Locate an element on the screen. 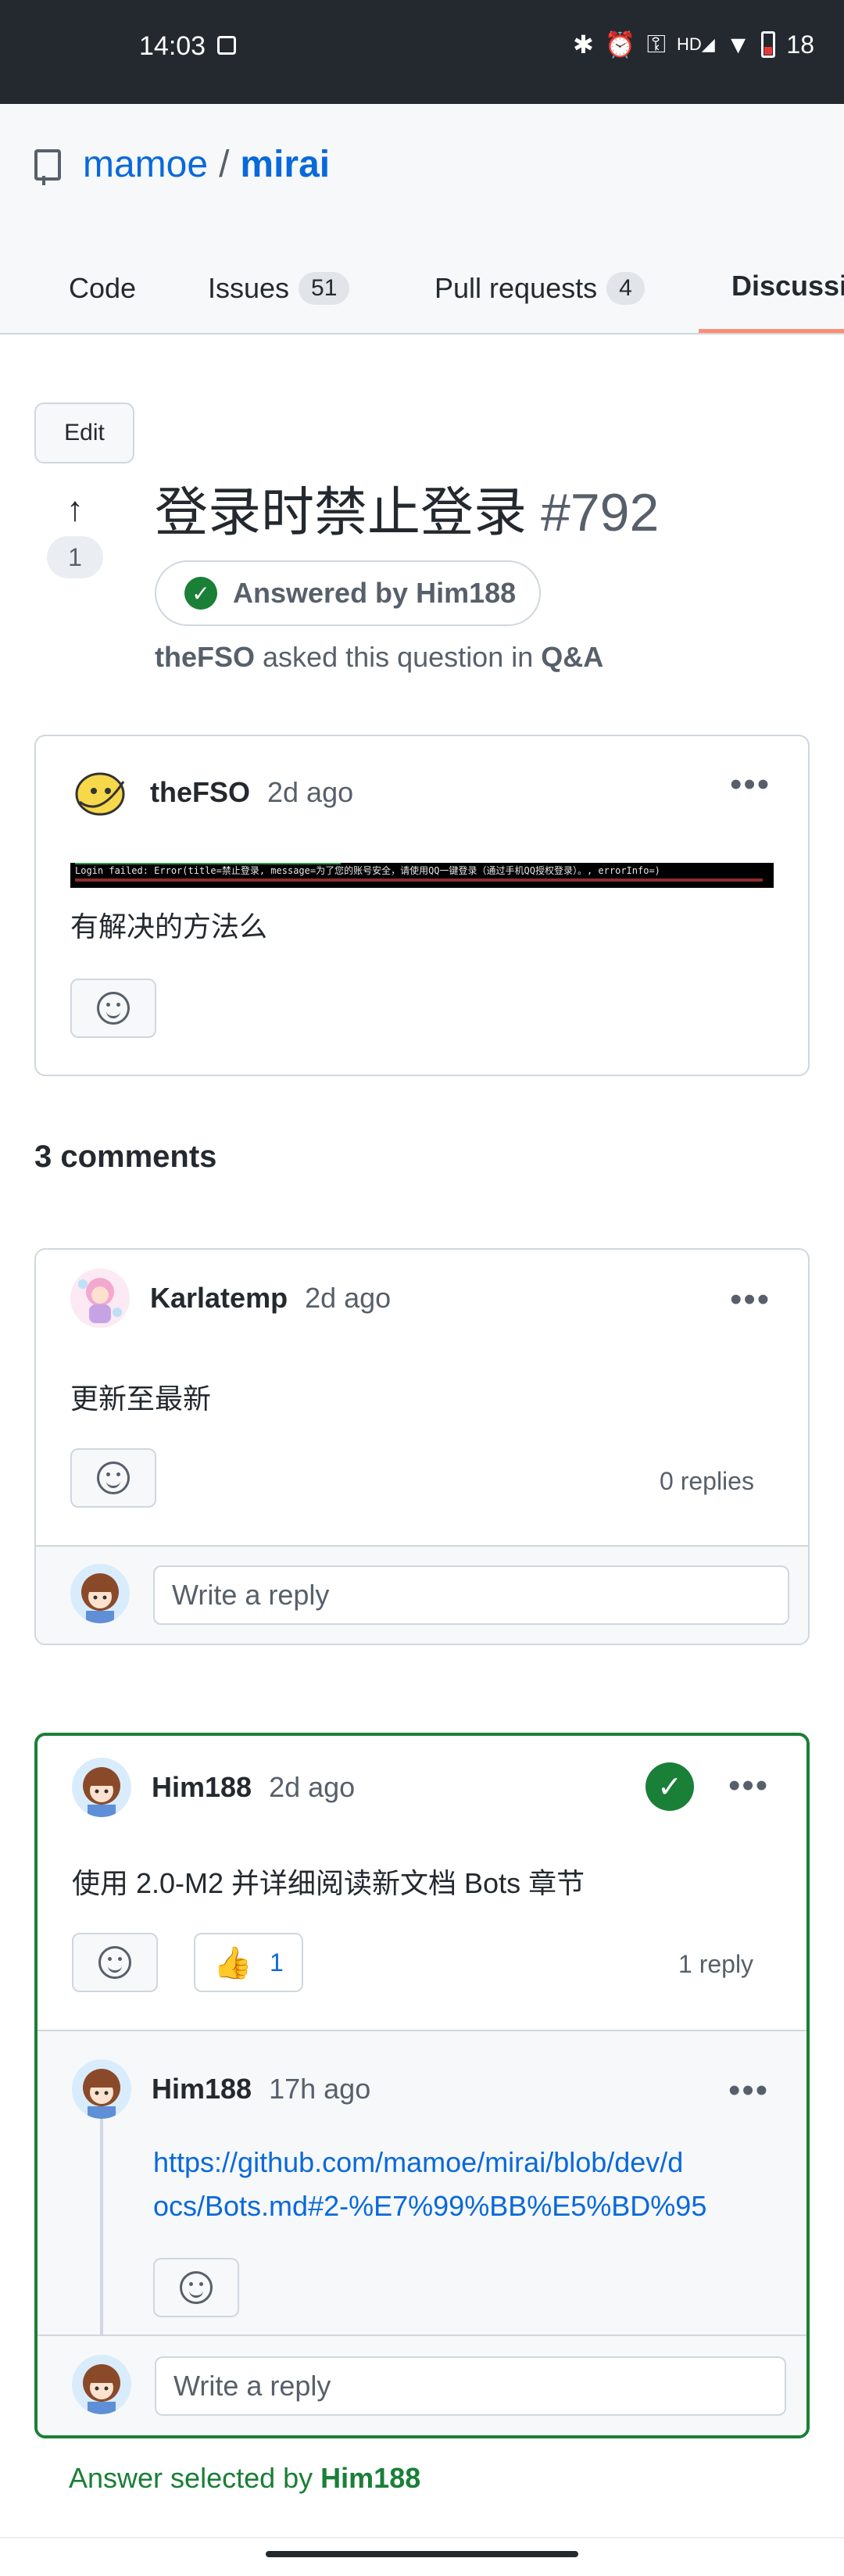  tab-label: Issues is located at coordinates (249, 287).